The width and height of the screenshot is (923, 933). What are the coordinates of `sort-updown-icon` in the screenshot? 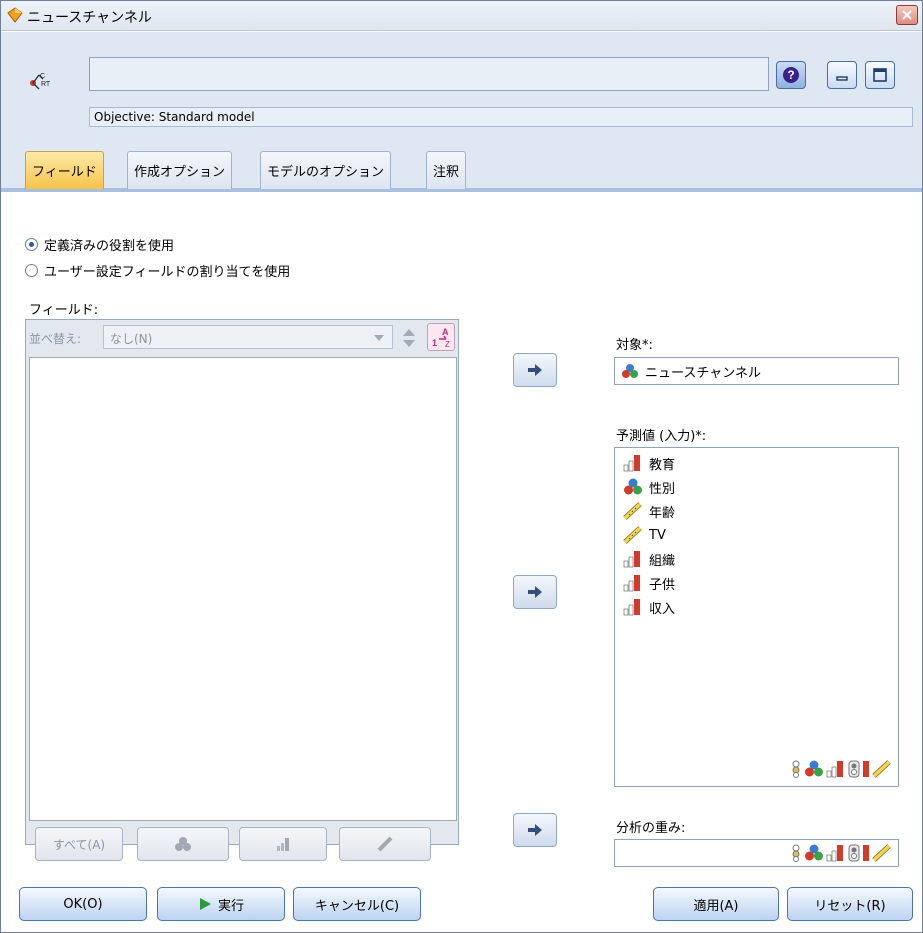 It's located at (409, 338).